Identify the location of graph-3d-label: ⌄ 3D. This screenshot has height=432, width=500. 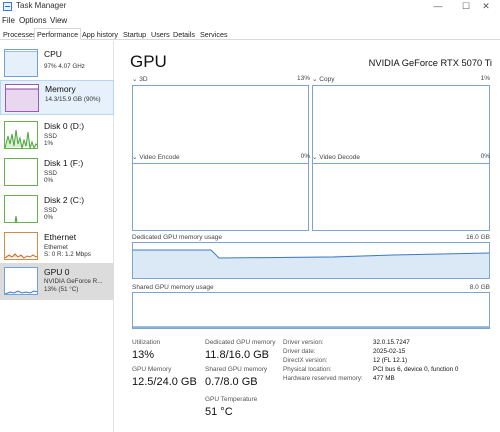
(140, 79).